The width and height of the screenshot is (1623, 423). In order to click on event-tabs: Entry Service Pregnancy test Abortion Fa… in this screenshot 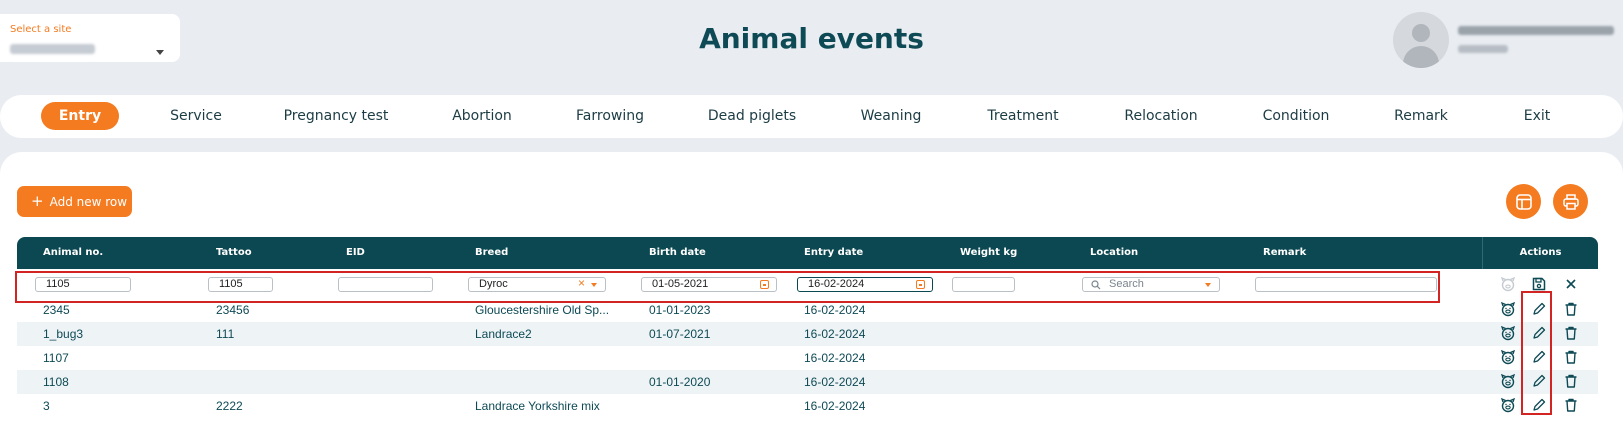, I will do `click(811, 116)`.